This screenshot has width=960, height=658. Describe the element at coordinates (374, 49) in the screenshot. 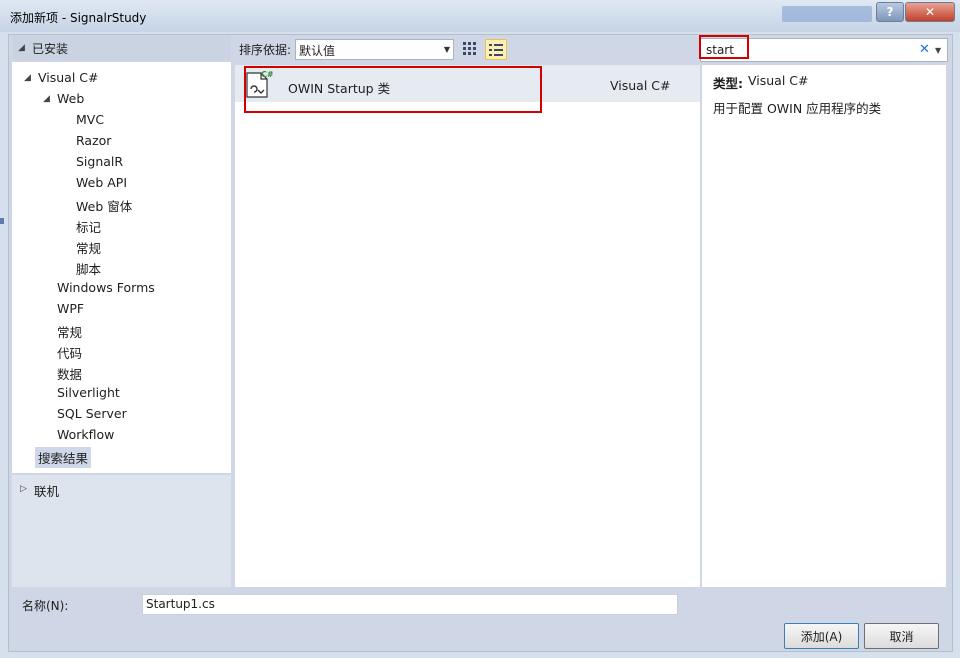

I see `sort-dropdown: 默认值 ▼` at that location.